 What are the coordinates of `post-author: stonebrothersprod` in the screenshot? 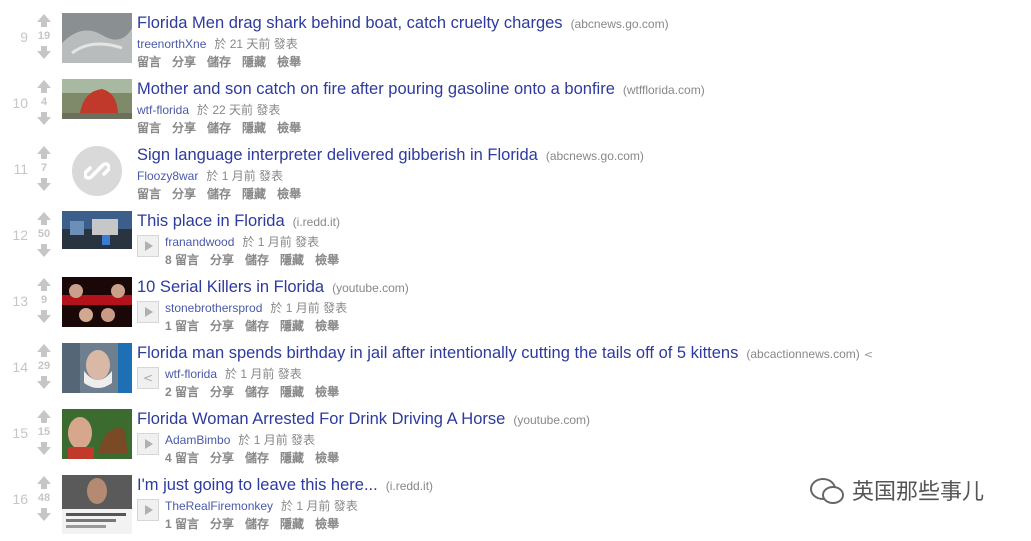 It's located at (213, 308).